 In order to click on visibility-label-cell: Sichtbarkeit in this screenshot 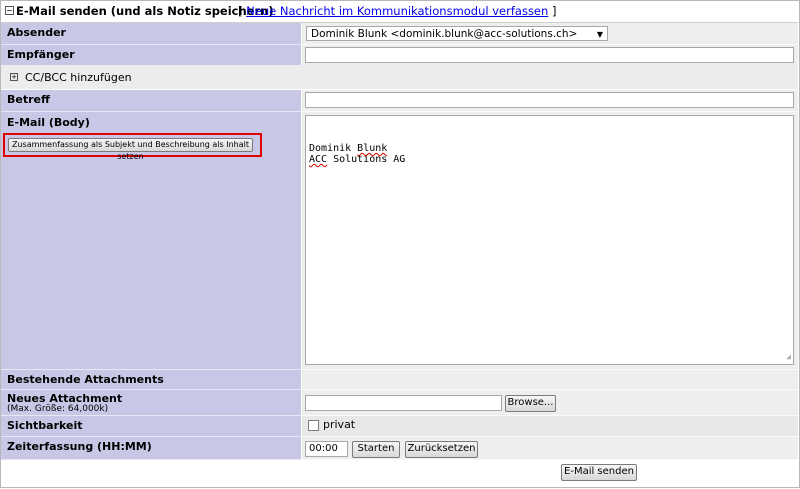, I will do `click(151, 426)`.